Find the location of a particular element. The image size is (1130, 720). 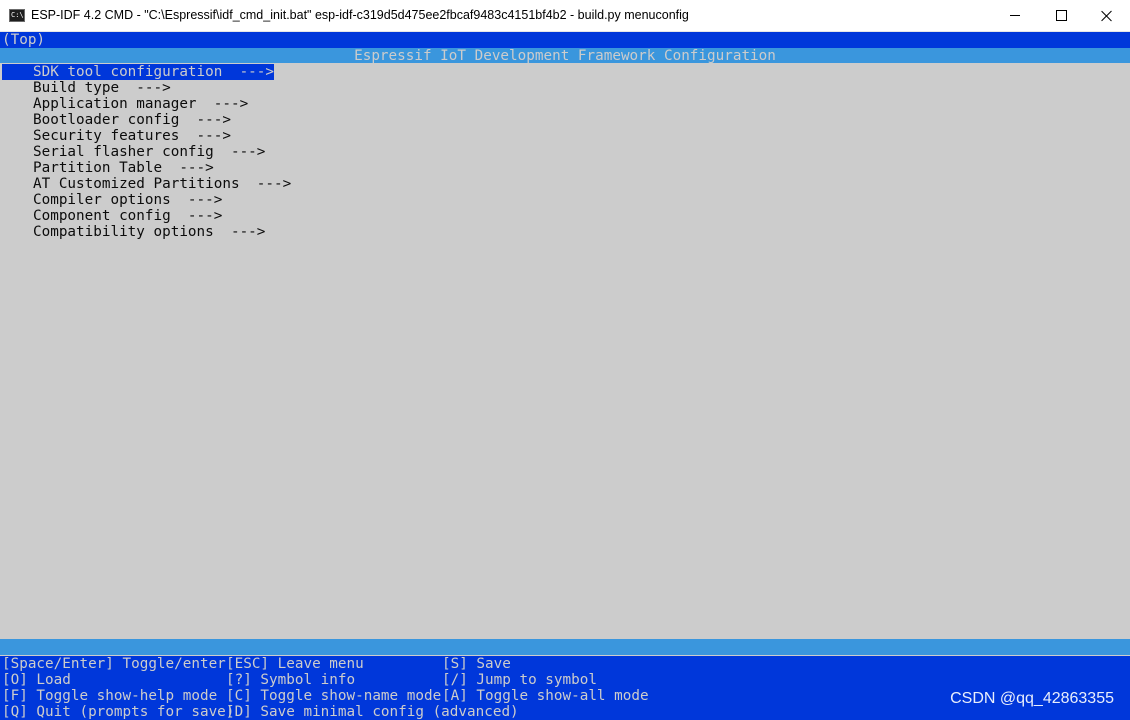

menu-item-label: Security features ---> is located at coordinates (132, 136).